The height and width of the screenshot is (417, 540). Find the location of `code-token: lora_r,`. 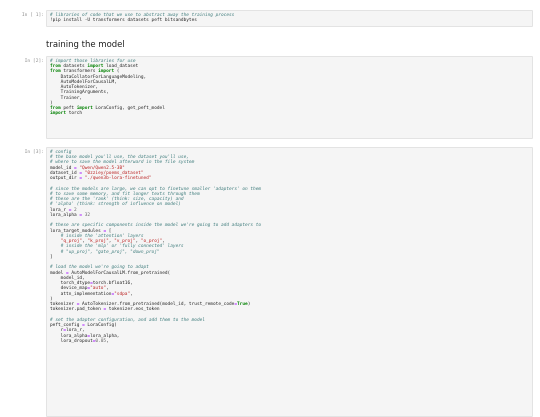

code-token: lora_r, is located at coordinates (75, 331).